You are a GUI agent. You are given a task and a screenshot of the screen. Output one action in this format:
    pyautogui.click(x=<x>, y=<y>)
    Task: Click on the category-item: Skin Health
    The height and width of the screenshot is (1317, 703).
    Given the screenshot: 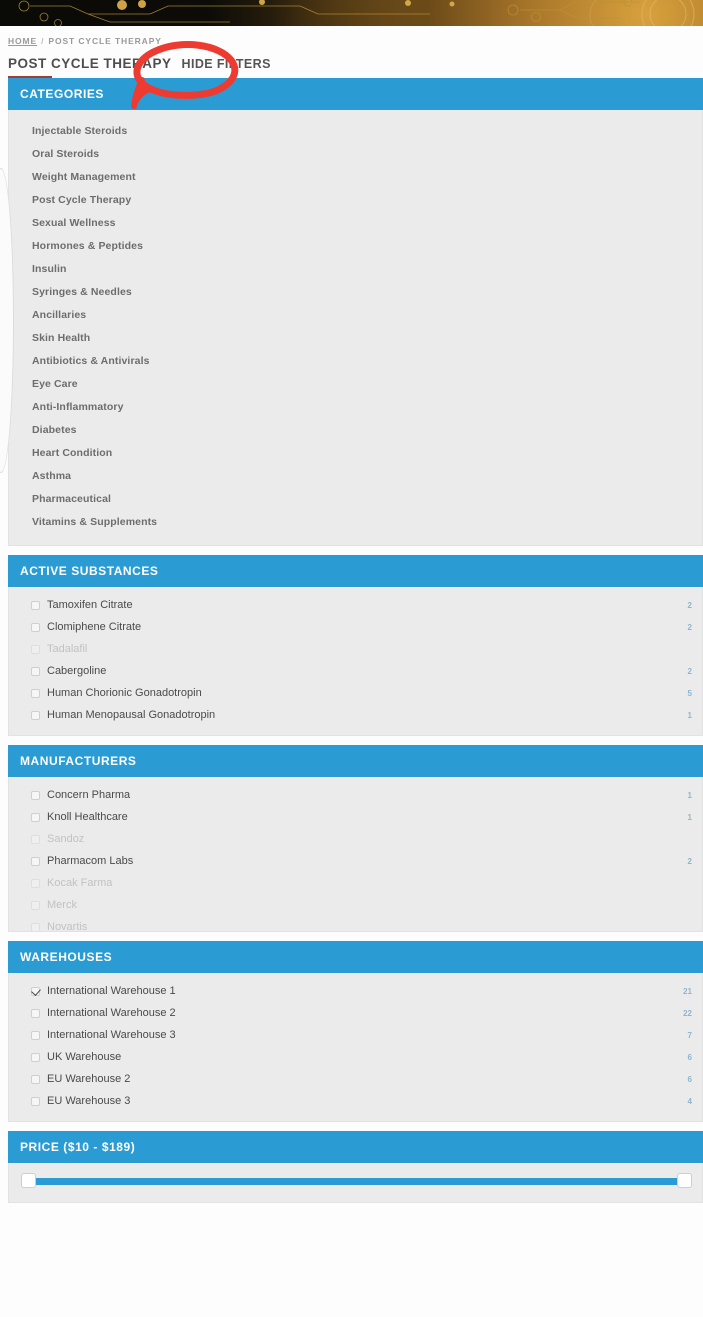 What is the action you would take?
    pyautogui.click(x=355, y=337)
    